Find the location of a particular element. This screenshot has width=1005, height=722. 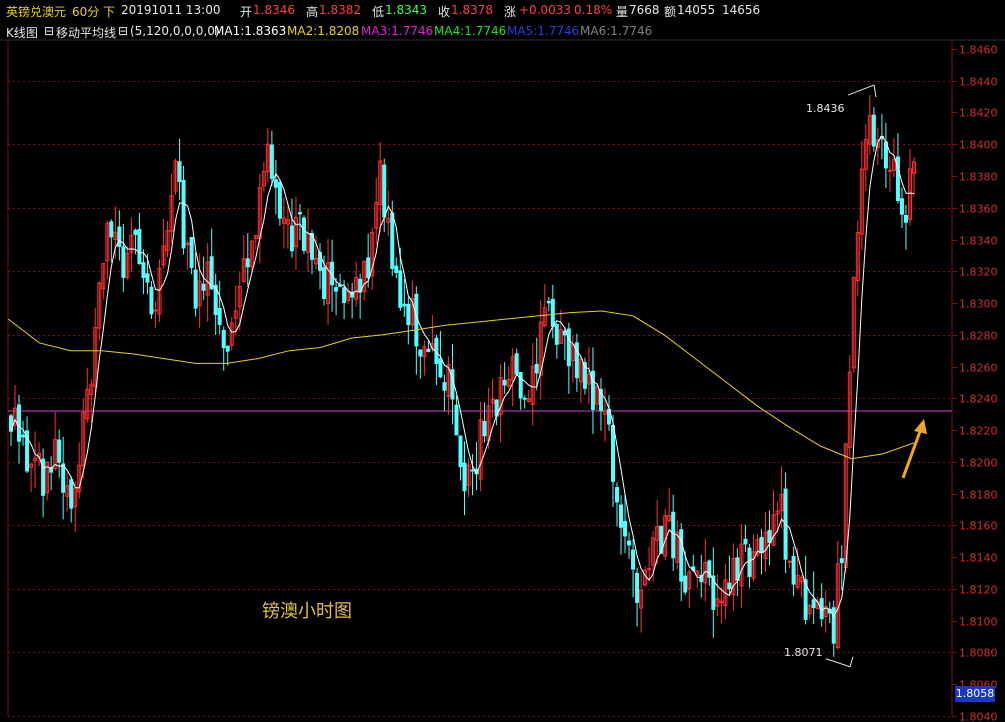

y-tick-label: 1.8080 is located at coordinates (978, 653).